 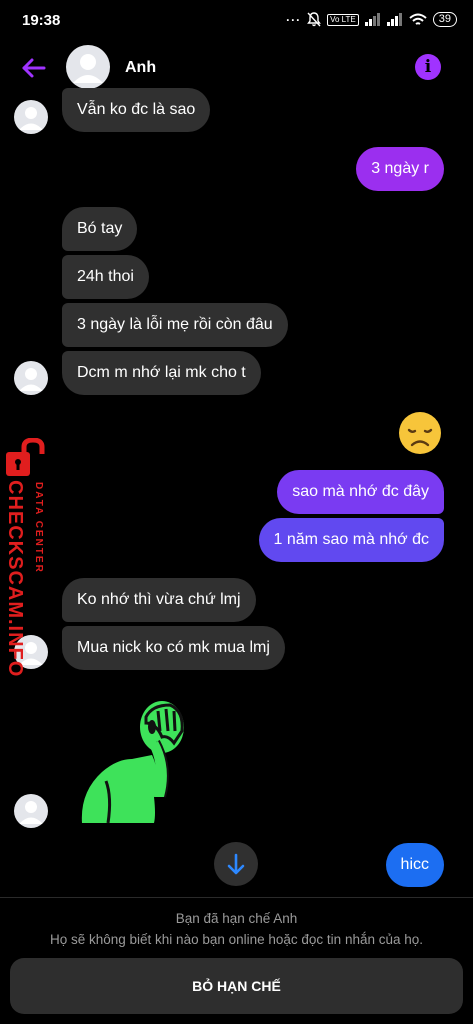 I want to click on contact-avatar, so click(x=88, y=67).